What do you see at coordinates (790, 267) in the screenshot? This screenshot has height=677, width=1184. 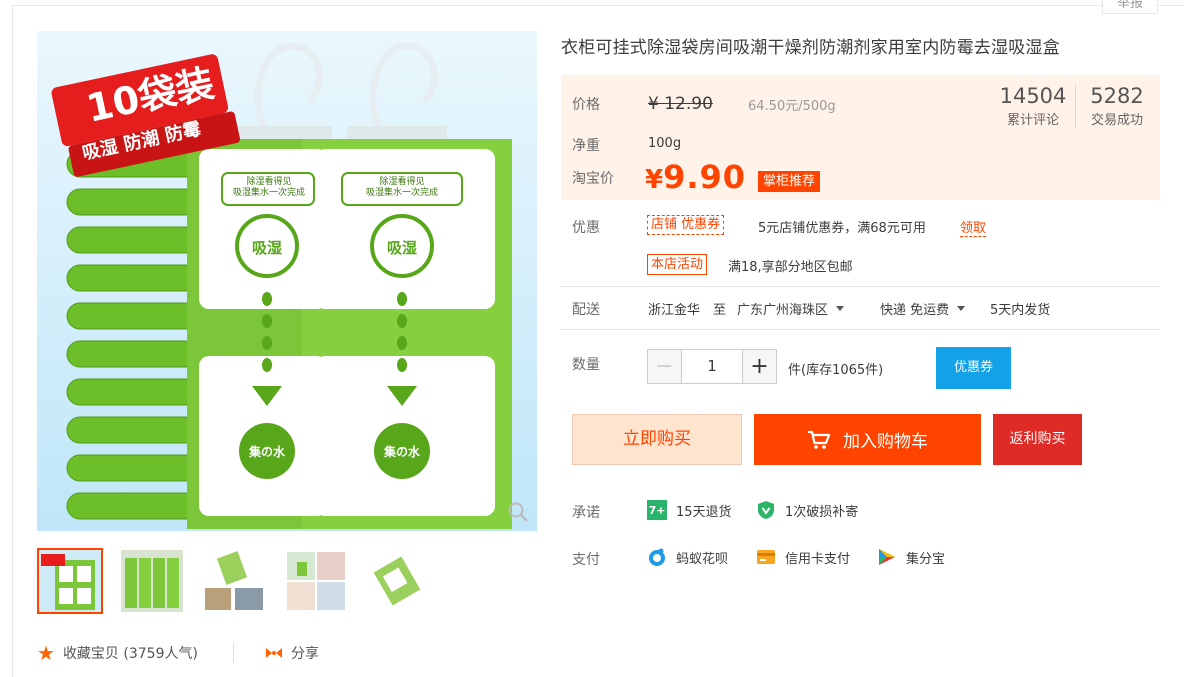 I see `activity-text: 满18,享部分地区包邮` at bounding box center [790, 267].